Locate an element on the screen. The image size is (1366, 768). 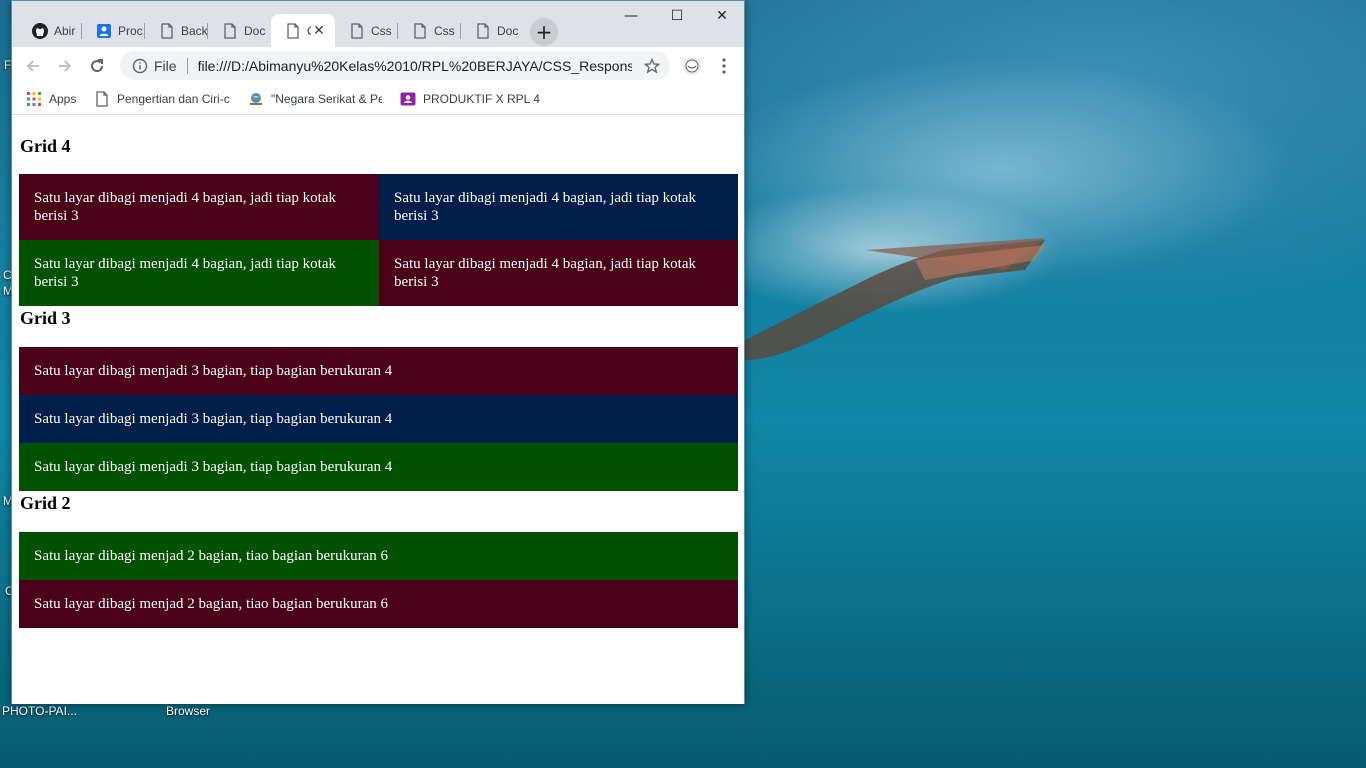
close-window-button: ✕ is located at coordinates (722, 16).